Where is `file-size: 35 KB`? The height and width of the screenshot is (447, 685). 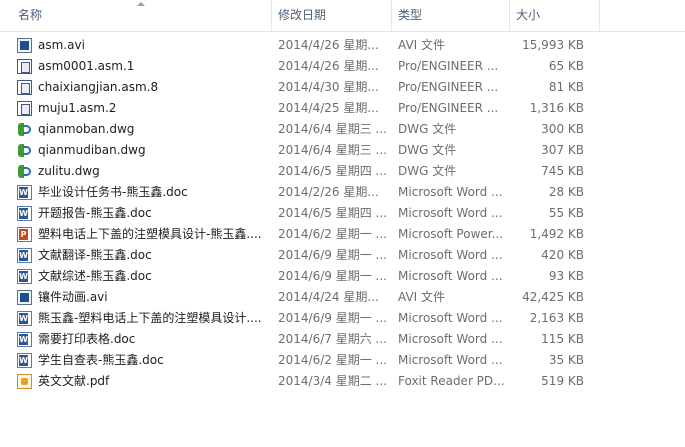
file-size: 35 KB is located at coordinates (566, 360).